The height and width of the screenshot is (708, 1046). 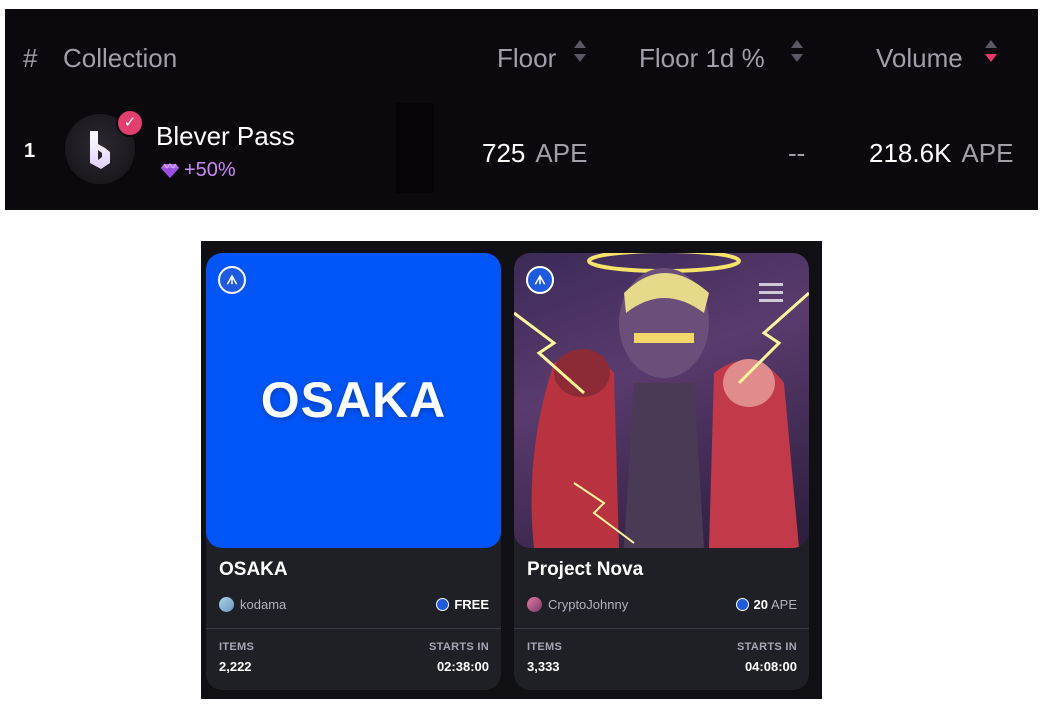 I want to click on card-image-text: OSAKA, so click(x=353, y=400).